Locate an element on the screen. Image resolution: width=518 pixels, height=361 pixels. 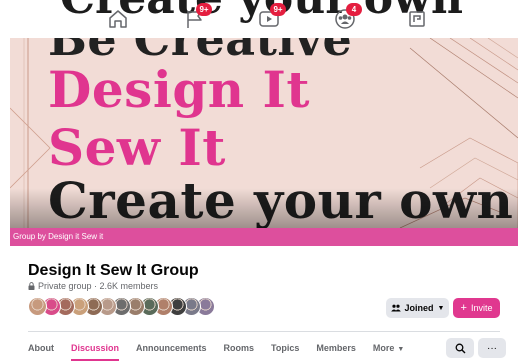
watch-tab: 9+ is located at coordinates (271, 17).